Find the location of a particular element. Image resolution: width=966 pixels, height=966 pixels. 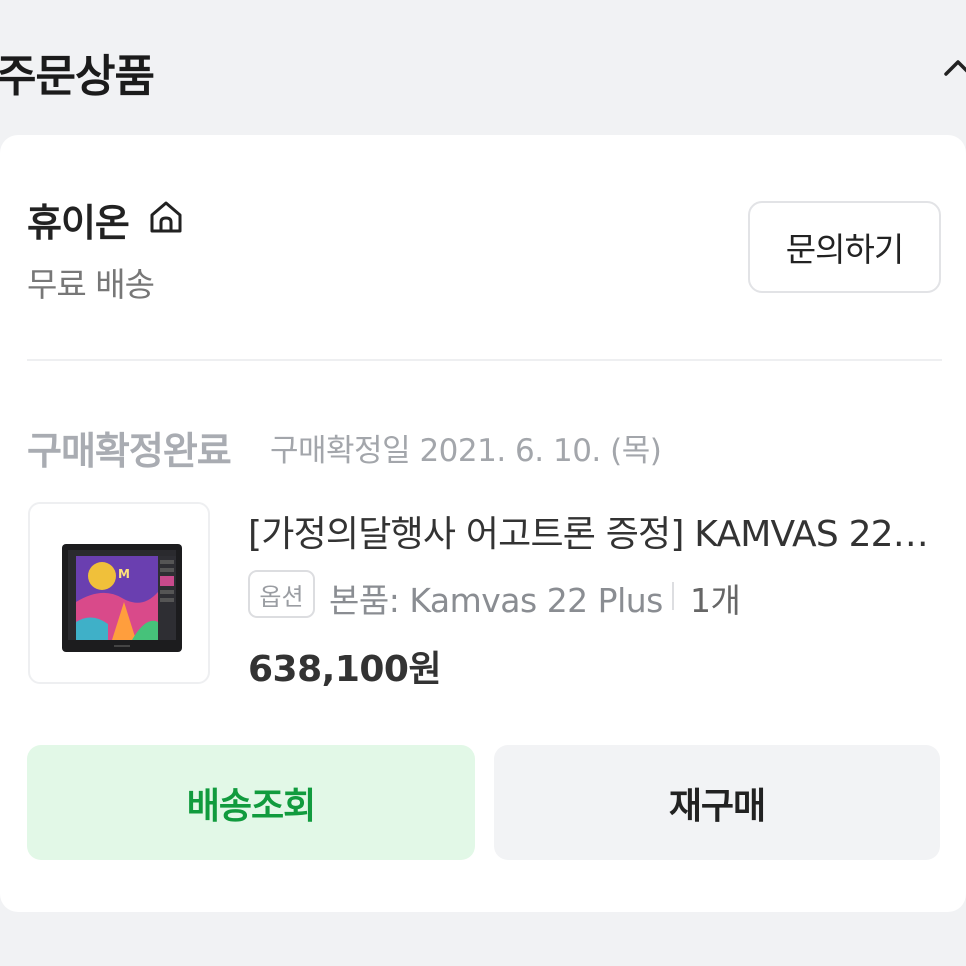

track-delivery-button: 배송조회 is located at coordinates (251, 802).